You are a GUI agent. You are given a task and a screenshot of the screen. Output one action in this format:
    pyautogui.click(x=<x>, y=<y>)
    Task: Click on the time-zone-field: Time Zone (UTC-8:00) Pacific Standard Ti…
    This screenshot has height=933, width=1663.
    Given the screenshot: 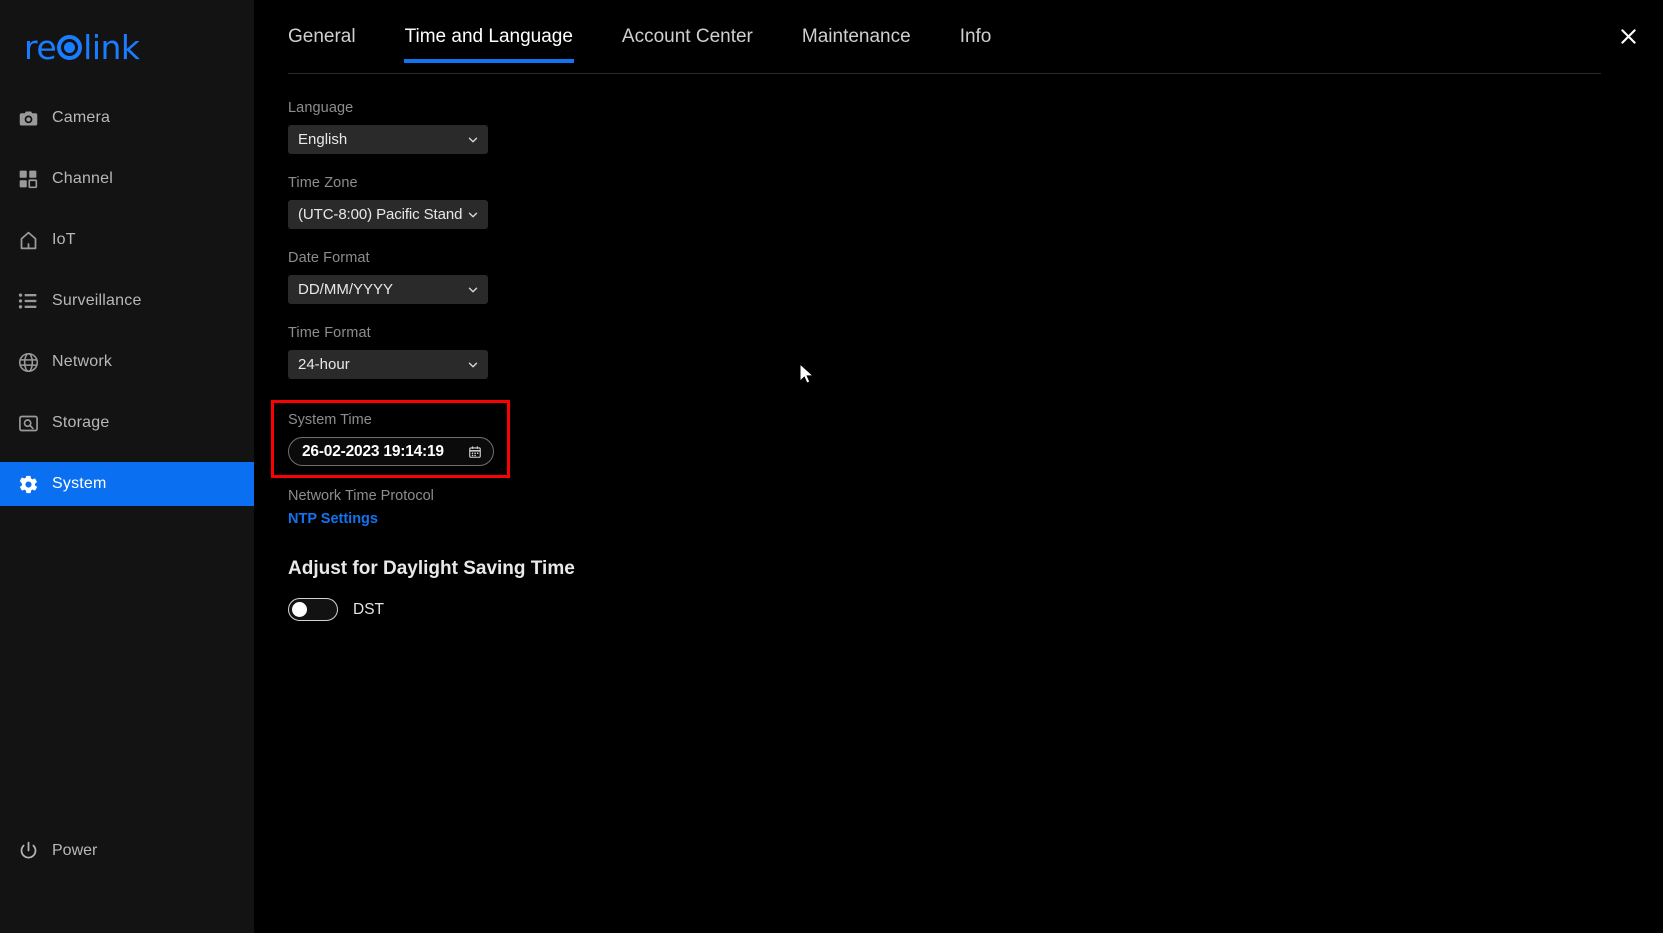 What is the action you would take?
    pyautogui.click(x=975, y=202)
    